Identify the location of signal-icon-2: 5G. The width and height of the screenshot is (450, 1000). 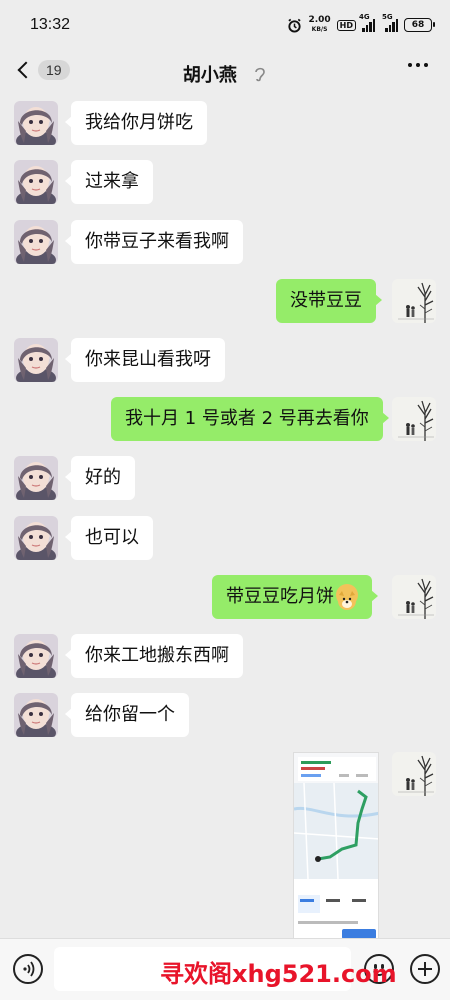
(390, 22).